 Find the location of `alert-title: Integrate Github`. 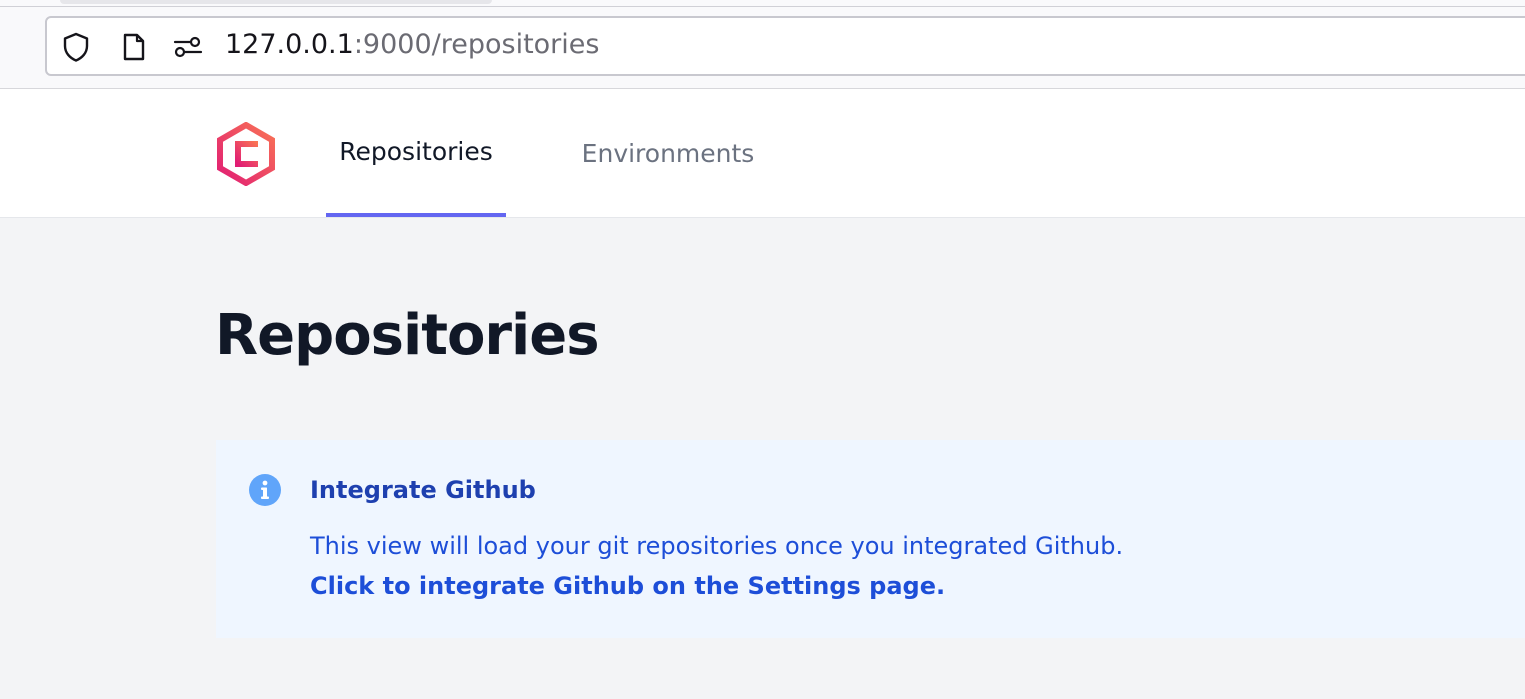

alert-title: Integrate Github is located at coordinates (423, 490).